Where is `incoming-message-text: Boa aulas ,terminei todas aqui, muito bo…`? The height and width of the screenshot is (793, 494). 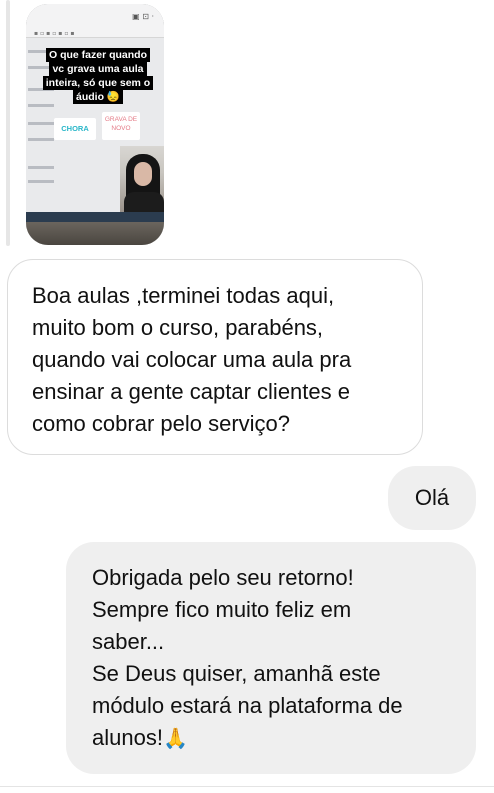 incoming-message-text: Boa aulas ,terminei todas aqui, muito bo… is located at coordinates (192, 359).